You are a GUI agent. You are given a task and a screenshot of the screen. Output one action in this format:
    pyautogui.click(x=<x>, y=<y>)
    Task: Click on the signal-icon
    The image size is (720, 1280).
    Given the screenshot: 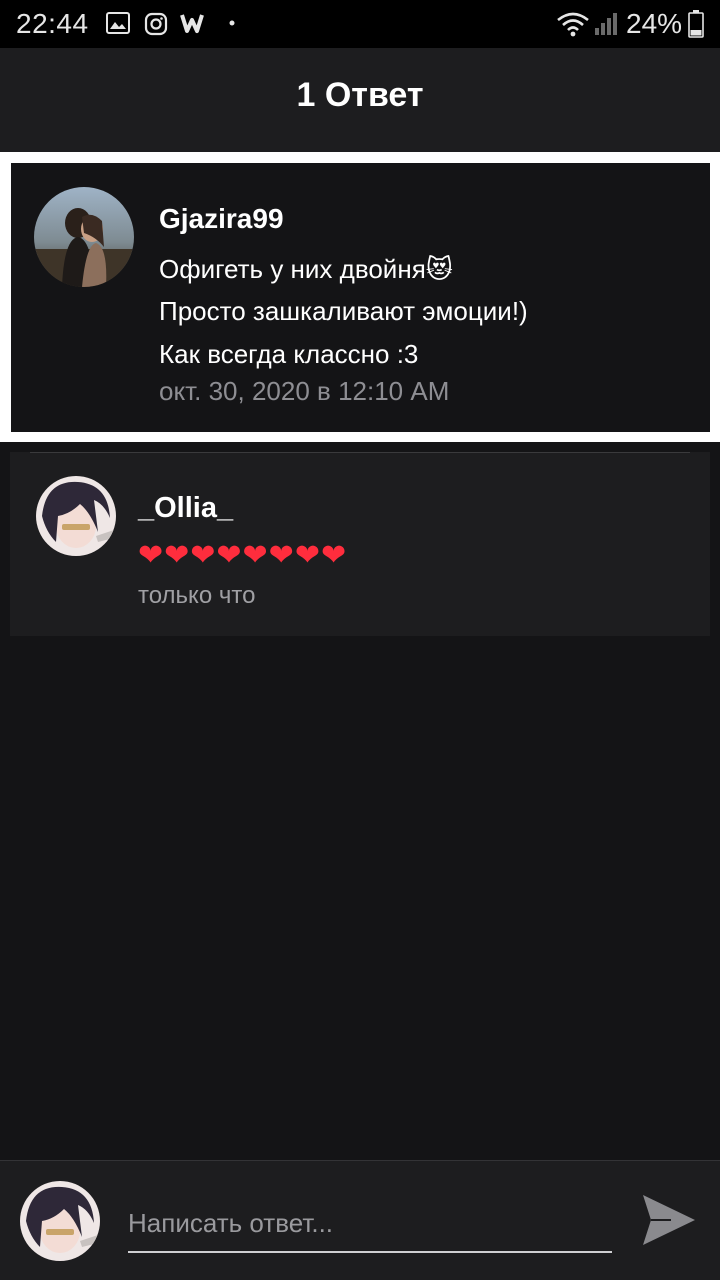 What is the action you would take?
    pyautogui.click(x=606, y=24)
    